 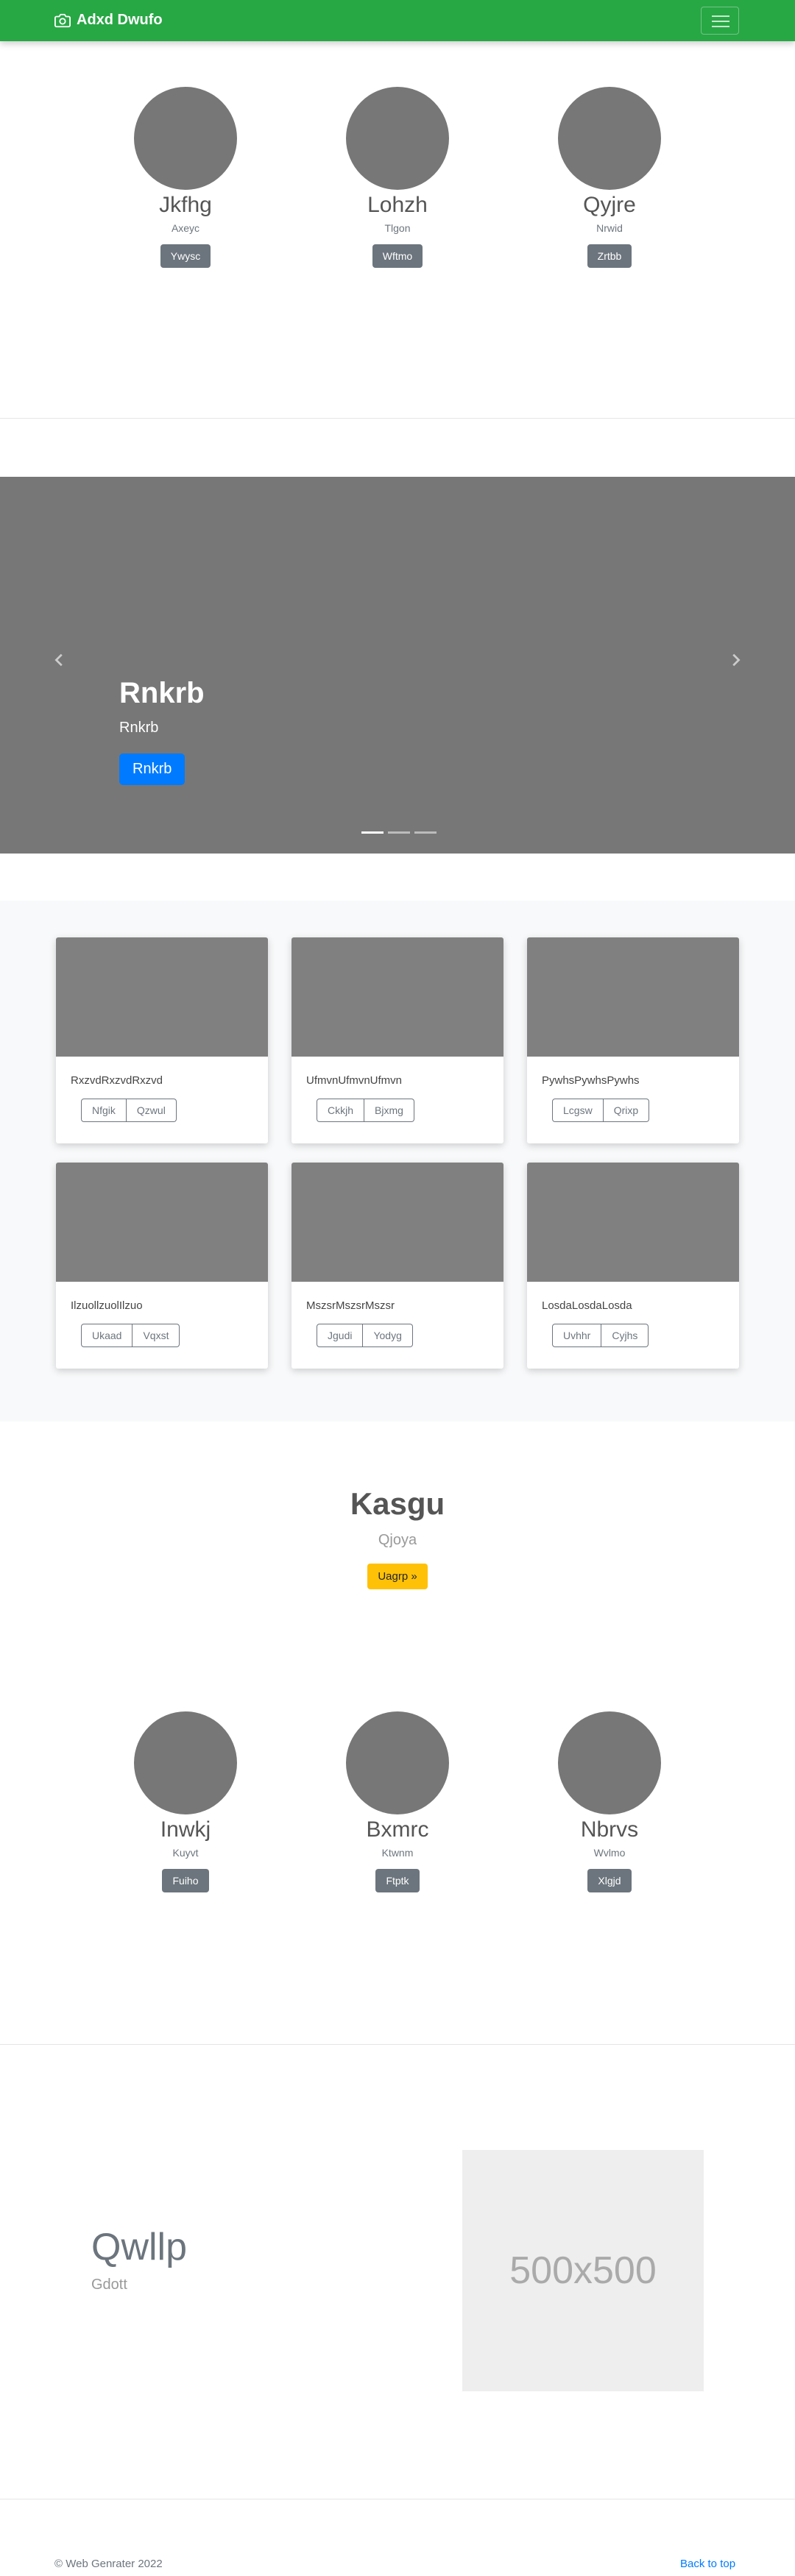 I want to click on card-button-view: Jgudi, so click(x=340, y=1335).